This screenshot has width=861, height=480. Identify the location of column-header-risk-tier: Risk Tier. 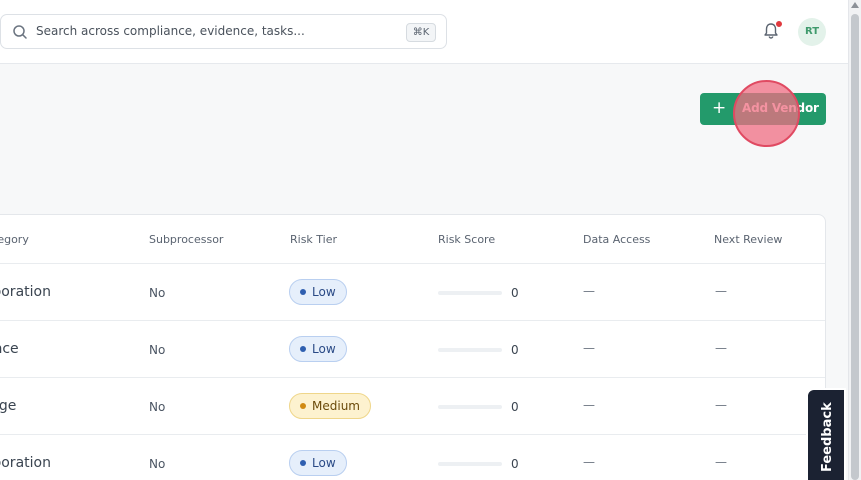
(313, 239).